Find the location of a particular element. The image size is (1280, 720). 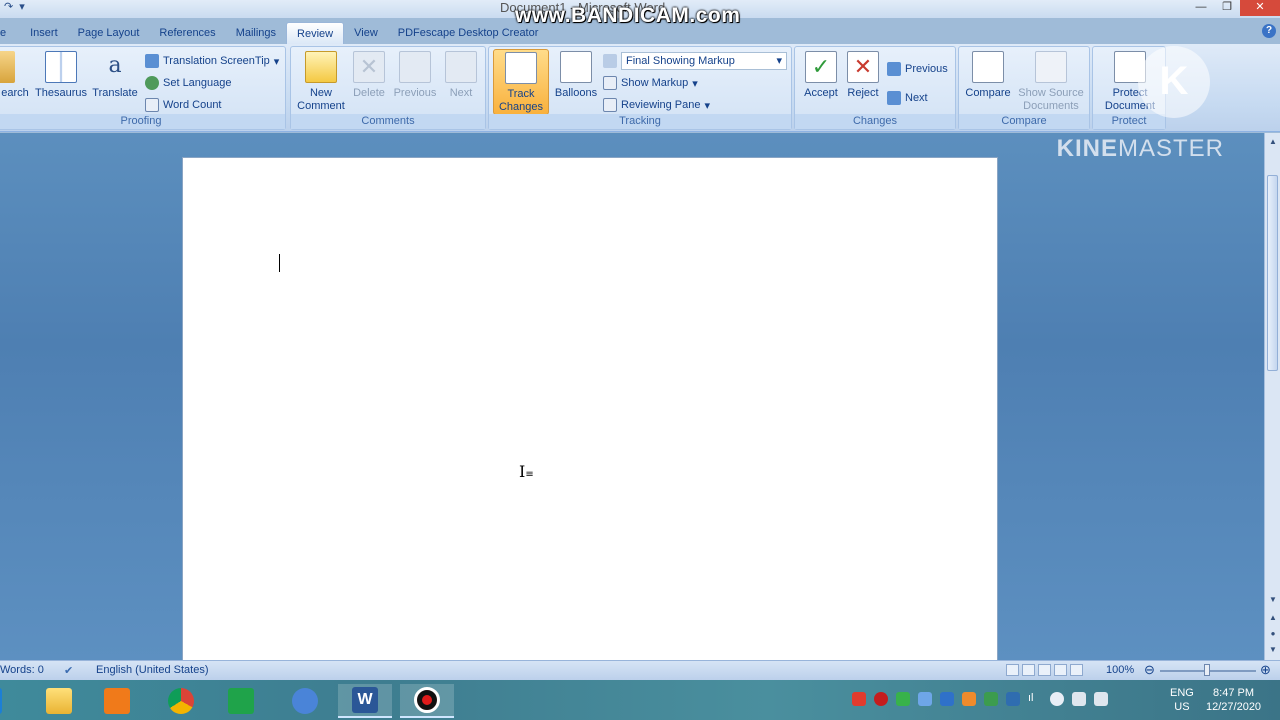

next-page-icon: ▼ is located at coordinates (1273, 650).